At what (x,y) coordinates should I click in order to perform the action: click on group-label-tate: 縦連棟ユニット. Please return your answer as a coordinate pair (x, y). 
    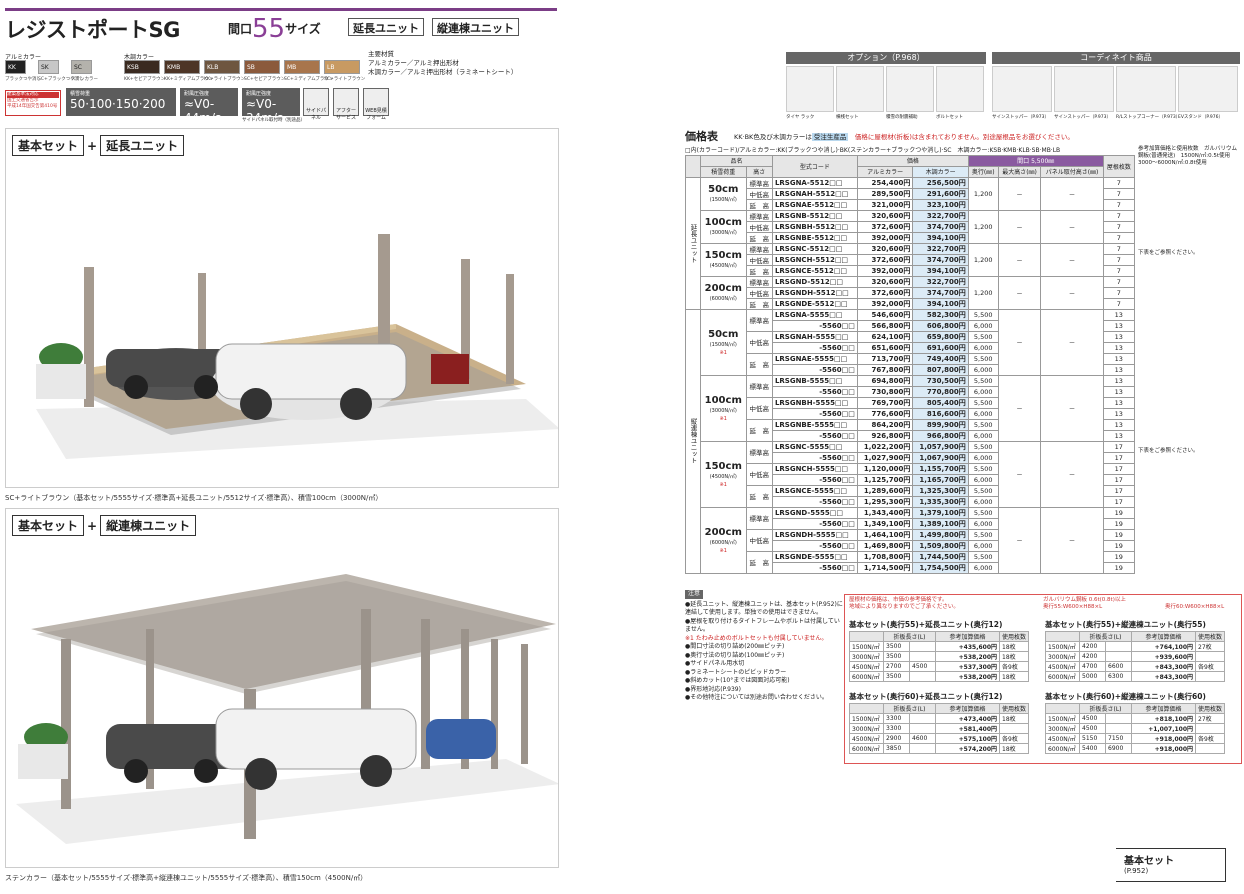
    Looking at the image, I should click on (693, 441).